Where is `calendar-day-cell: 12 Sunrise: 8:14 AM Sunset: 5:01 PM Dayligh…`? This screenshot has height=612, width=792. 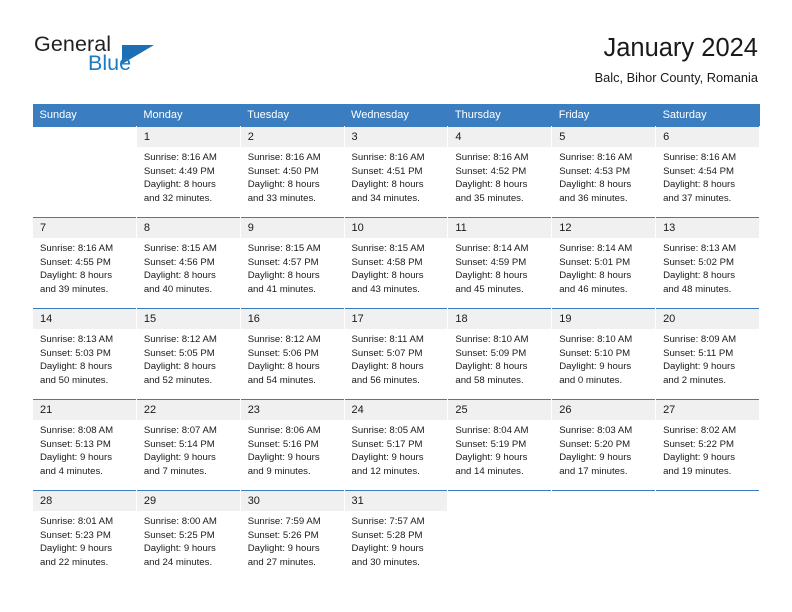 calendar-day-cell: 12 Sunrise: 8:14 AM Sunset: 5:01 PM Dayligh… is located at coordinates (604, 263).